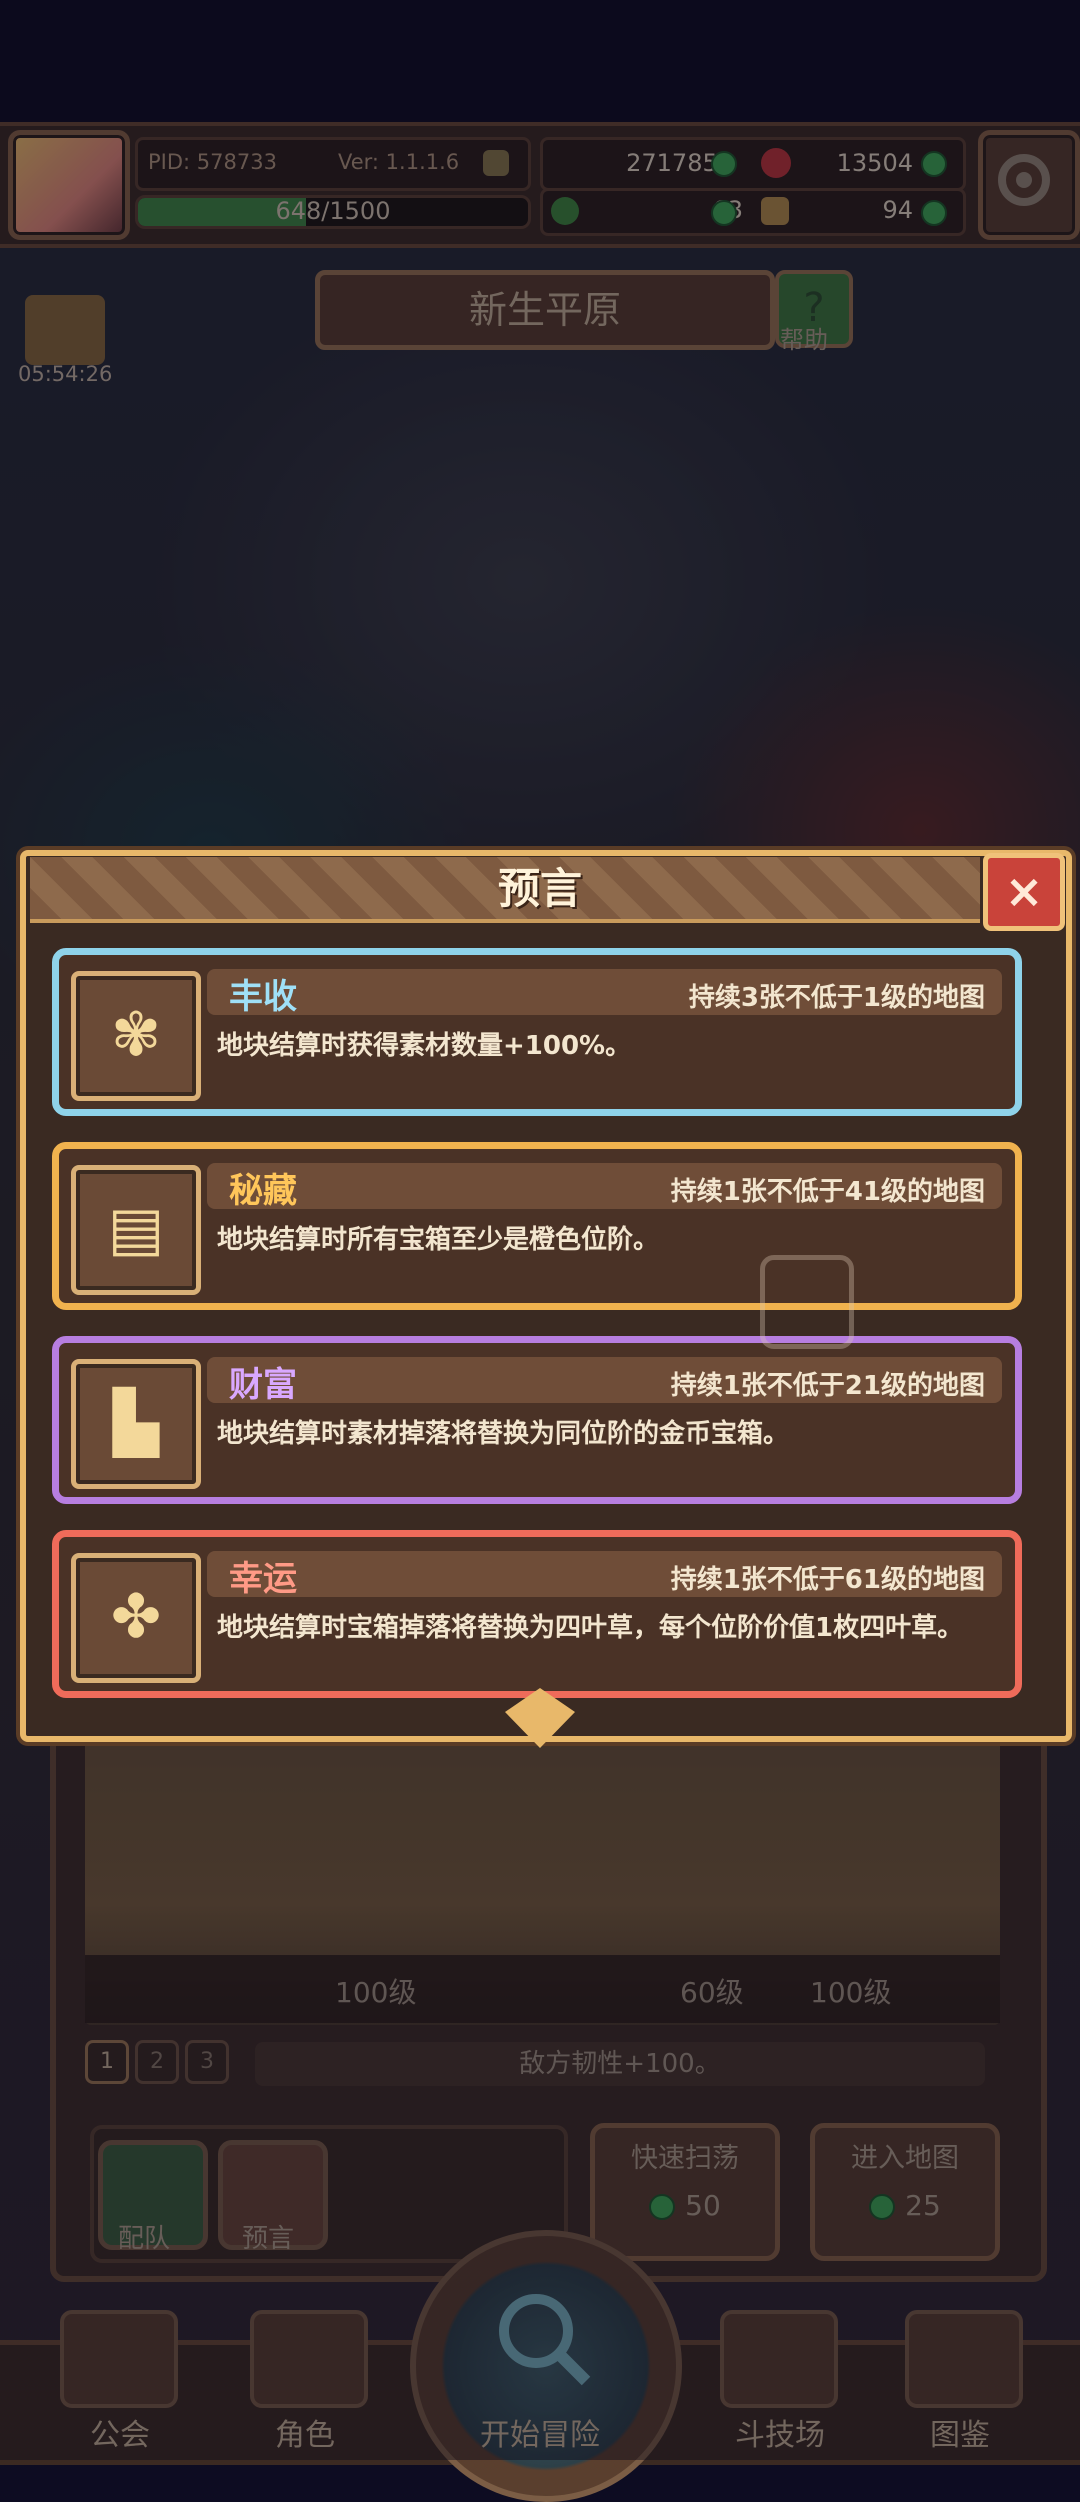 This screenshot has height=2502, width=1080. I want to click on wheat-icon: ✾, so click(136, 1036).